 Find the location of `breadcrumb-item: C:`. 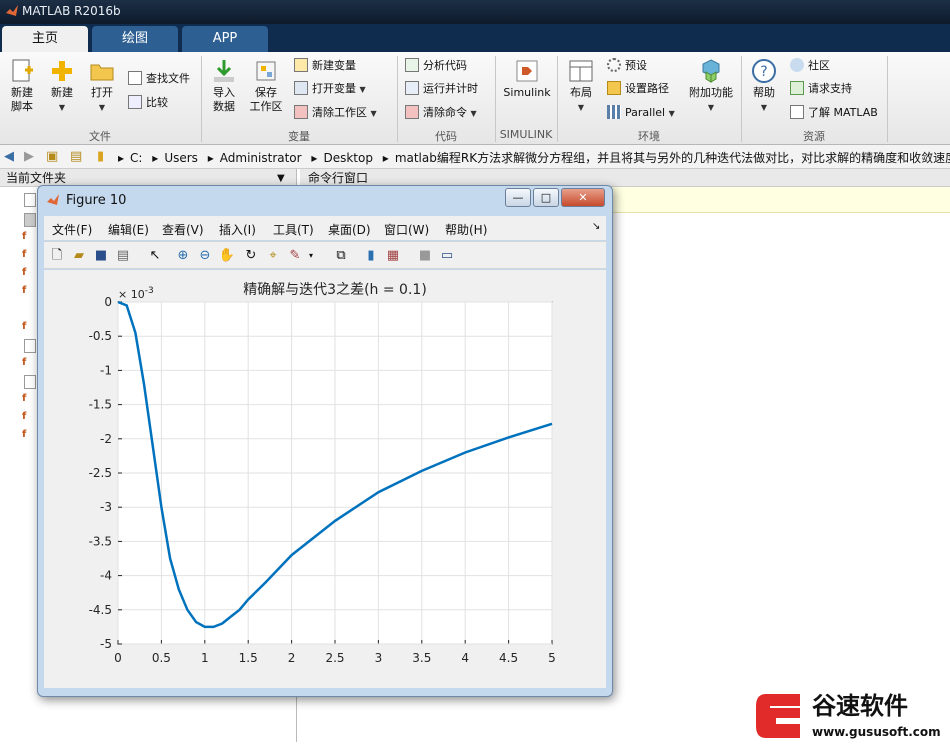

breadcrumb-item: C: is located at coordinates (136, 158).